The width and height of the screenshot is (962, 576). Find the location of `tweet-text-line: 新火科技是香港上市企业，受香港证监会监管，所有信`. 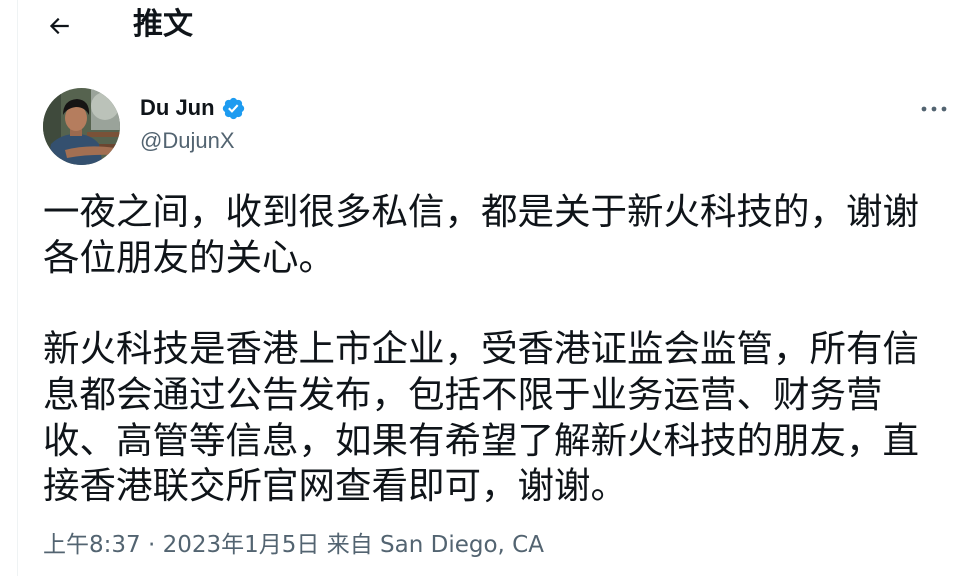

tweet-text-line: 新火科技是香港上市企业，受香港证监会监管，所有信 is located at coordinates (481, 349).